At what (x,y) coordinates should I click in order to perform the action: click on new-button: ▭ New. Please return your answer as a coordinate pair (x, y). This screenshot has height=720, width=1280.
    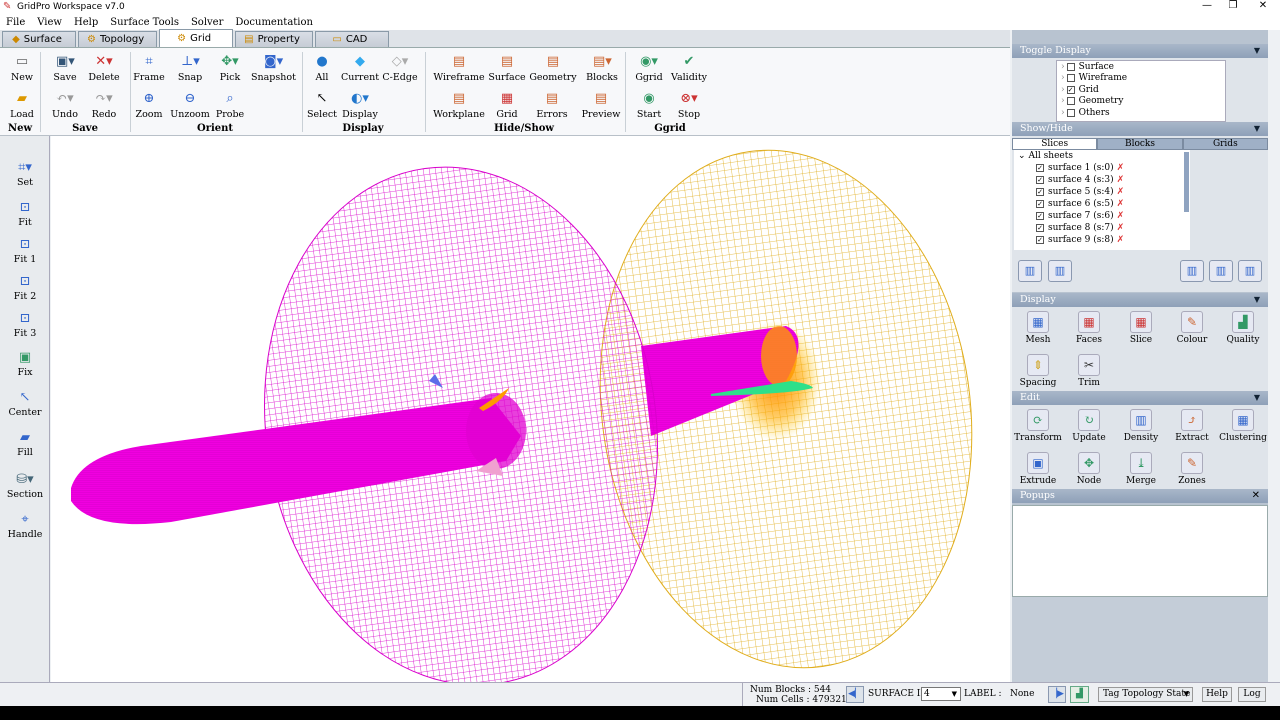
    Looking at the image, I should click on (22, 68).